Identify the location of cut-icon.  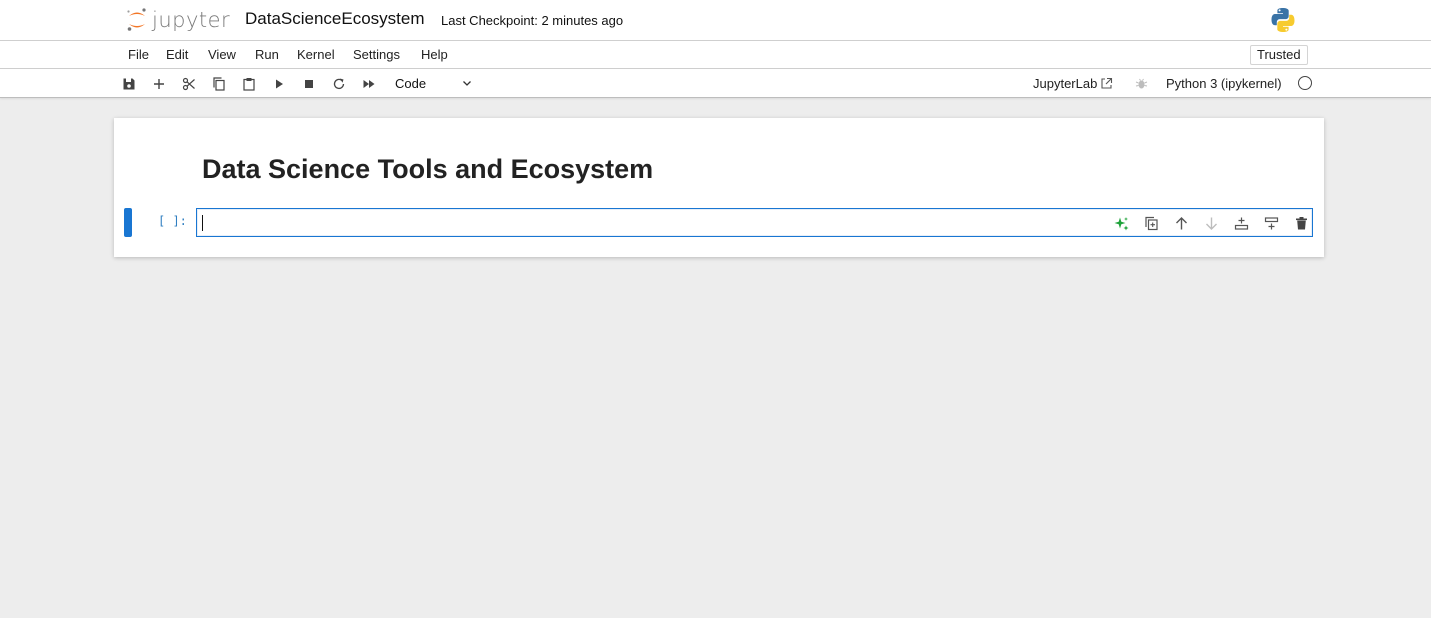
(188, 84).